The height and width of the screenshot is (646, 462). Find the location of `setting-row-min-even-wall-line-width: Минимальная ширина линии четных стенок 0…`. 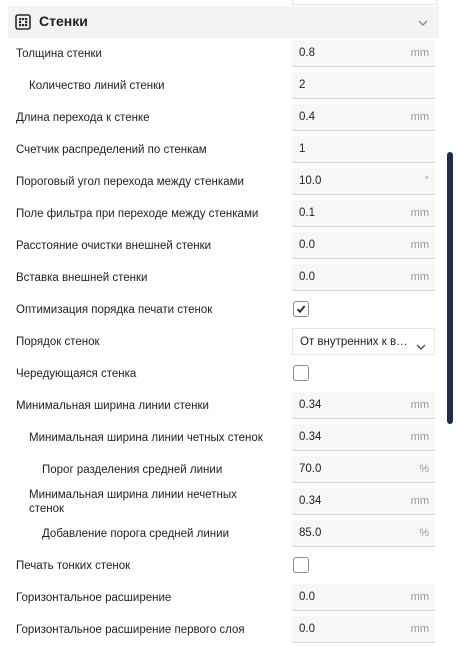

setting-row-min-even-wall-line-width: Минимальная ширина линии четных стенок 0… is located at coordinates (223, 438).